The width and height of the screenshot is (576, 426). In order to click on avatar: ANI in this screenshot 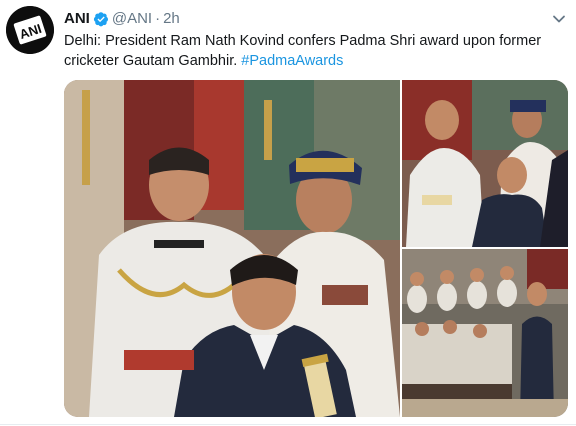, I will do `click(30, 30)`.